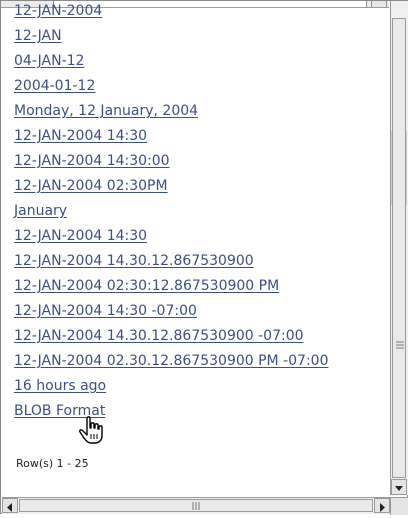  I want to click on arrow-right-icon, so click(382, 505).